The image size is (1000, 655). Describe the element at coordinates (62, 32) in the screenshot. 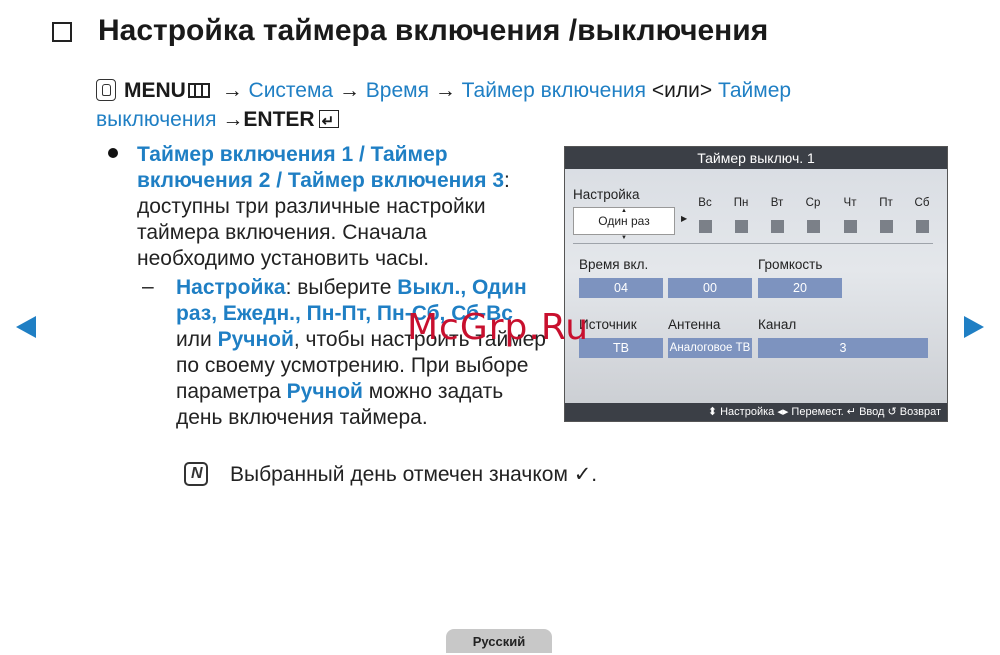

I see `heading-checkbox-icon` at that location.